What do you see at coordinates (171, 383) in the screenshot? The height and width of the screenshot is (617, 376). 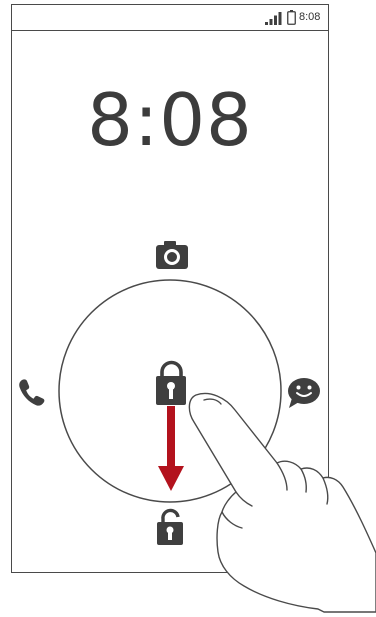 I see `lock-icon` at bounding box center [171, 383].